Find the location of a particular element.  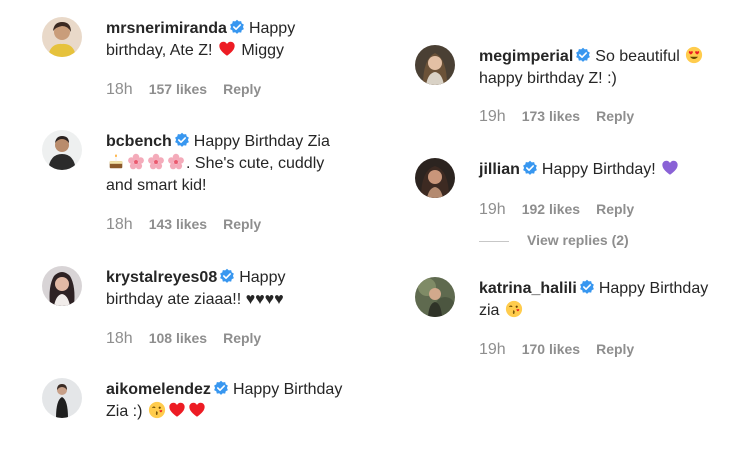

username: aikomelendez is located at coordinates (158, 389).